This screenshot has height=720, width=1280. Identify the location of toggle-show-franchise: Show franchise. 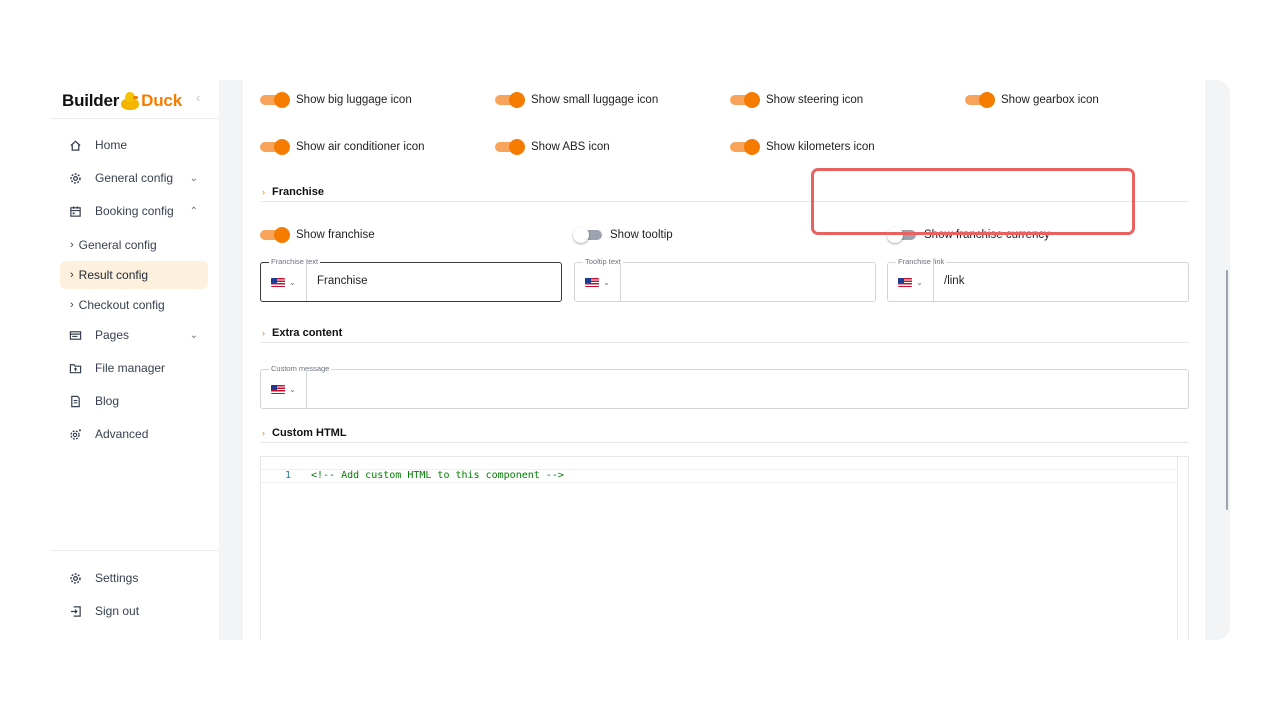
(317, 235).